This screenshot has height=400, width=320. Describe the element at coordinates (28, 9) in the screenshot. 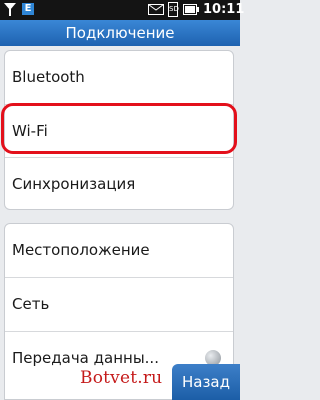

I see `network-type-badge: E` at that location.